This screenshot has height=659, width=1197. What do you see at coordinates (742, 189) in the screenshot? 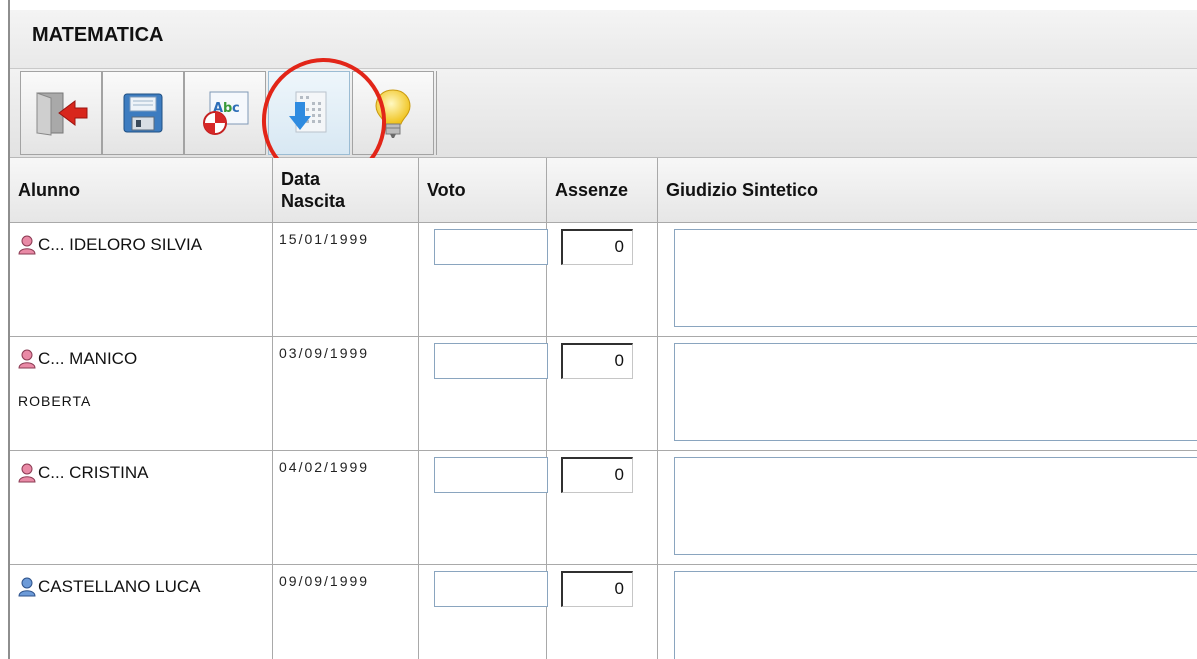
I see `column-header-label: Giudizio Sintetico` at bounding box center [742, 189].